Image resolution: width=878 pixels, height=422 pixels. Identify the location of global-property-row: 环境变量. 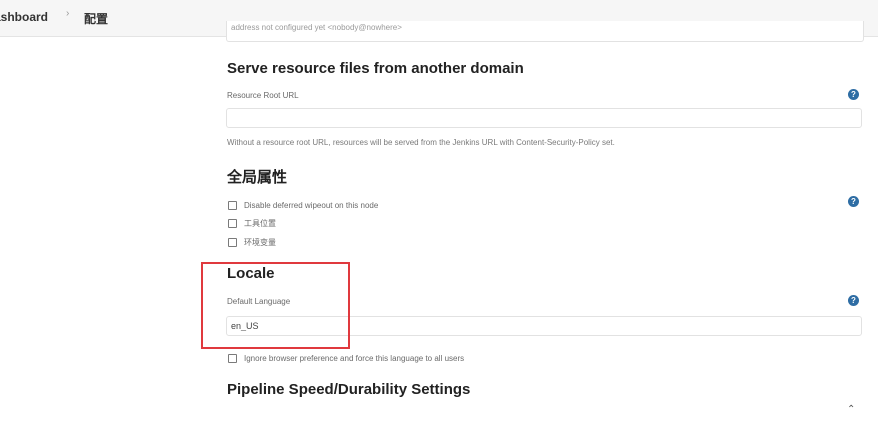
(252, 241).